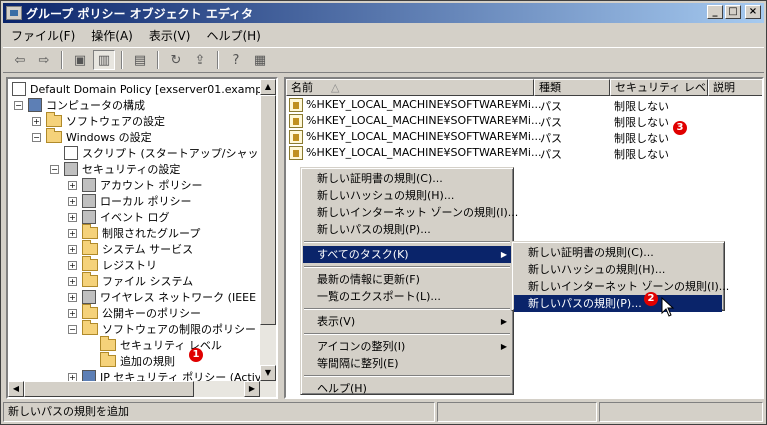  I want to click on export-list-icon: ⇪, so click(200, 60).